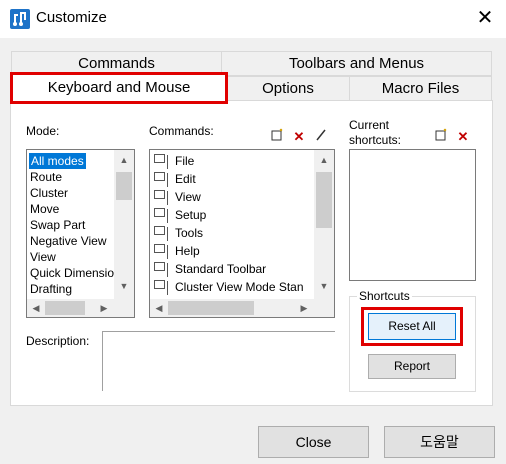  Describe the element at coordinates (321, 137) in the screenshot. I see `rename-icon` at that location.